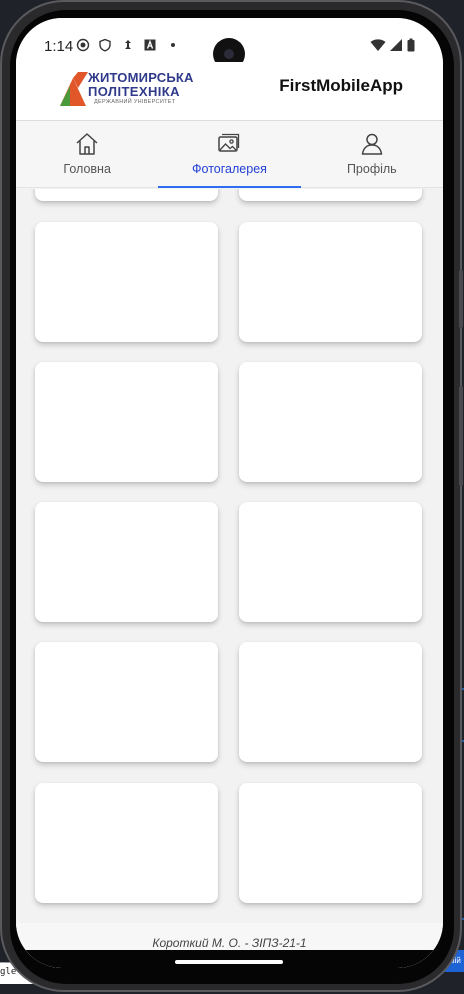  I want to click on top-tab-bar: Головна Фотогалерея Профіль, so click(229, 154).